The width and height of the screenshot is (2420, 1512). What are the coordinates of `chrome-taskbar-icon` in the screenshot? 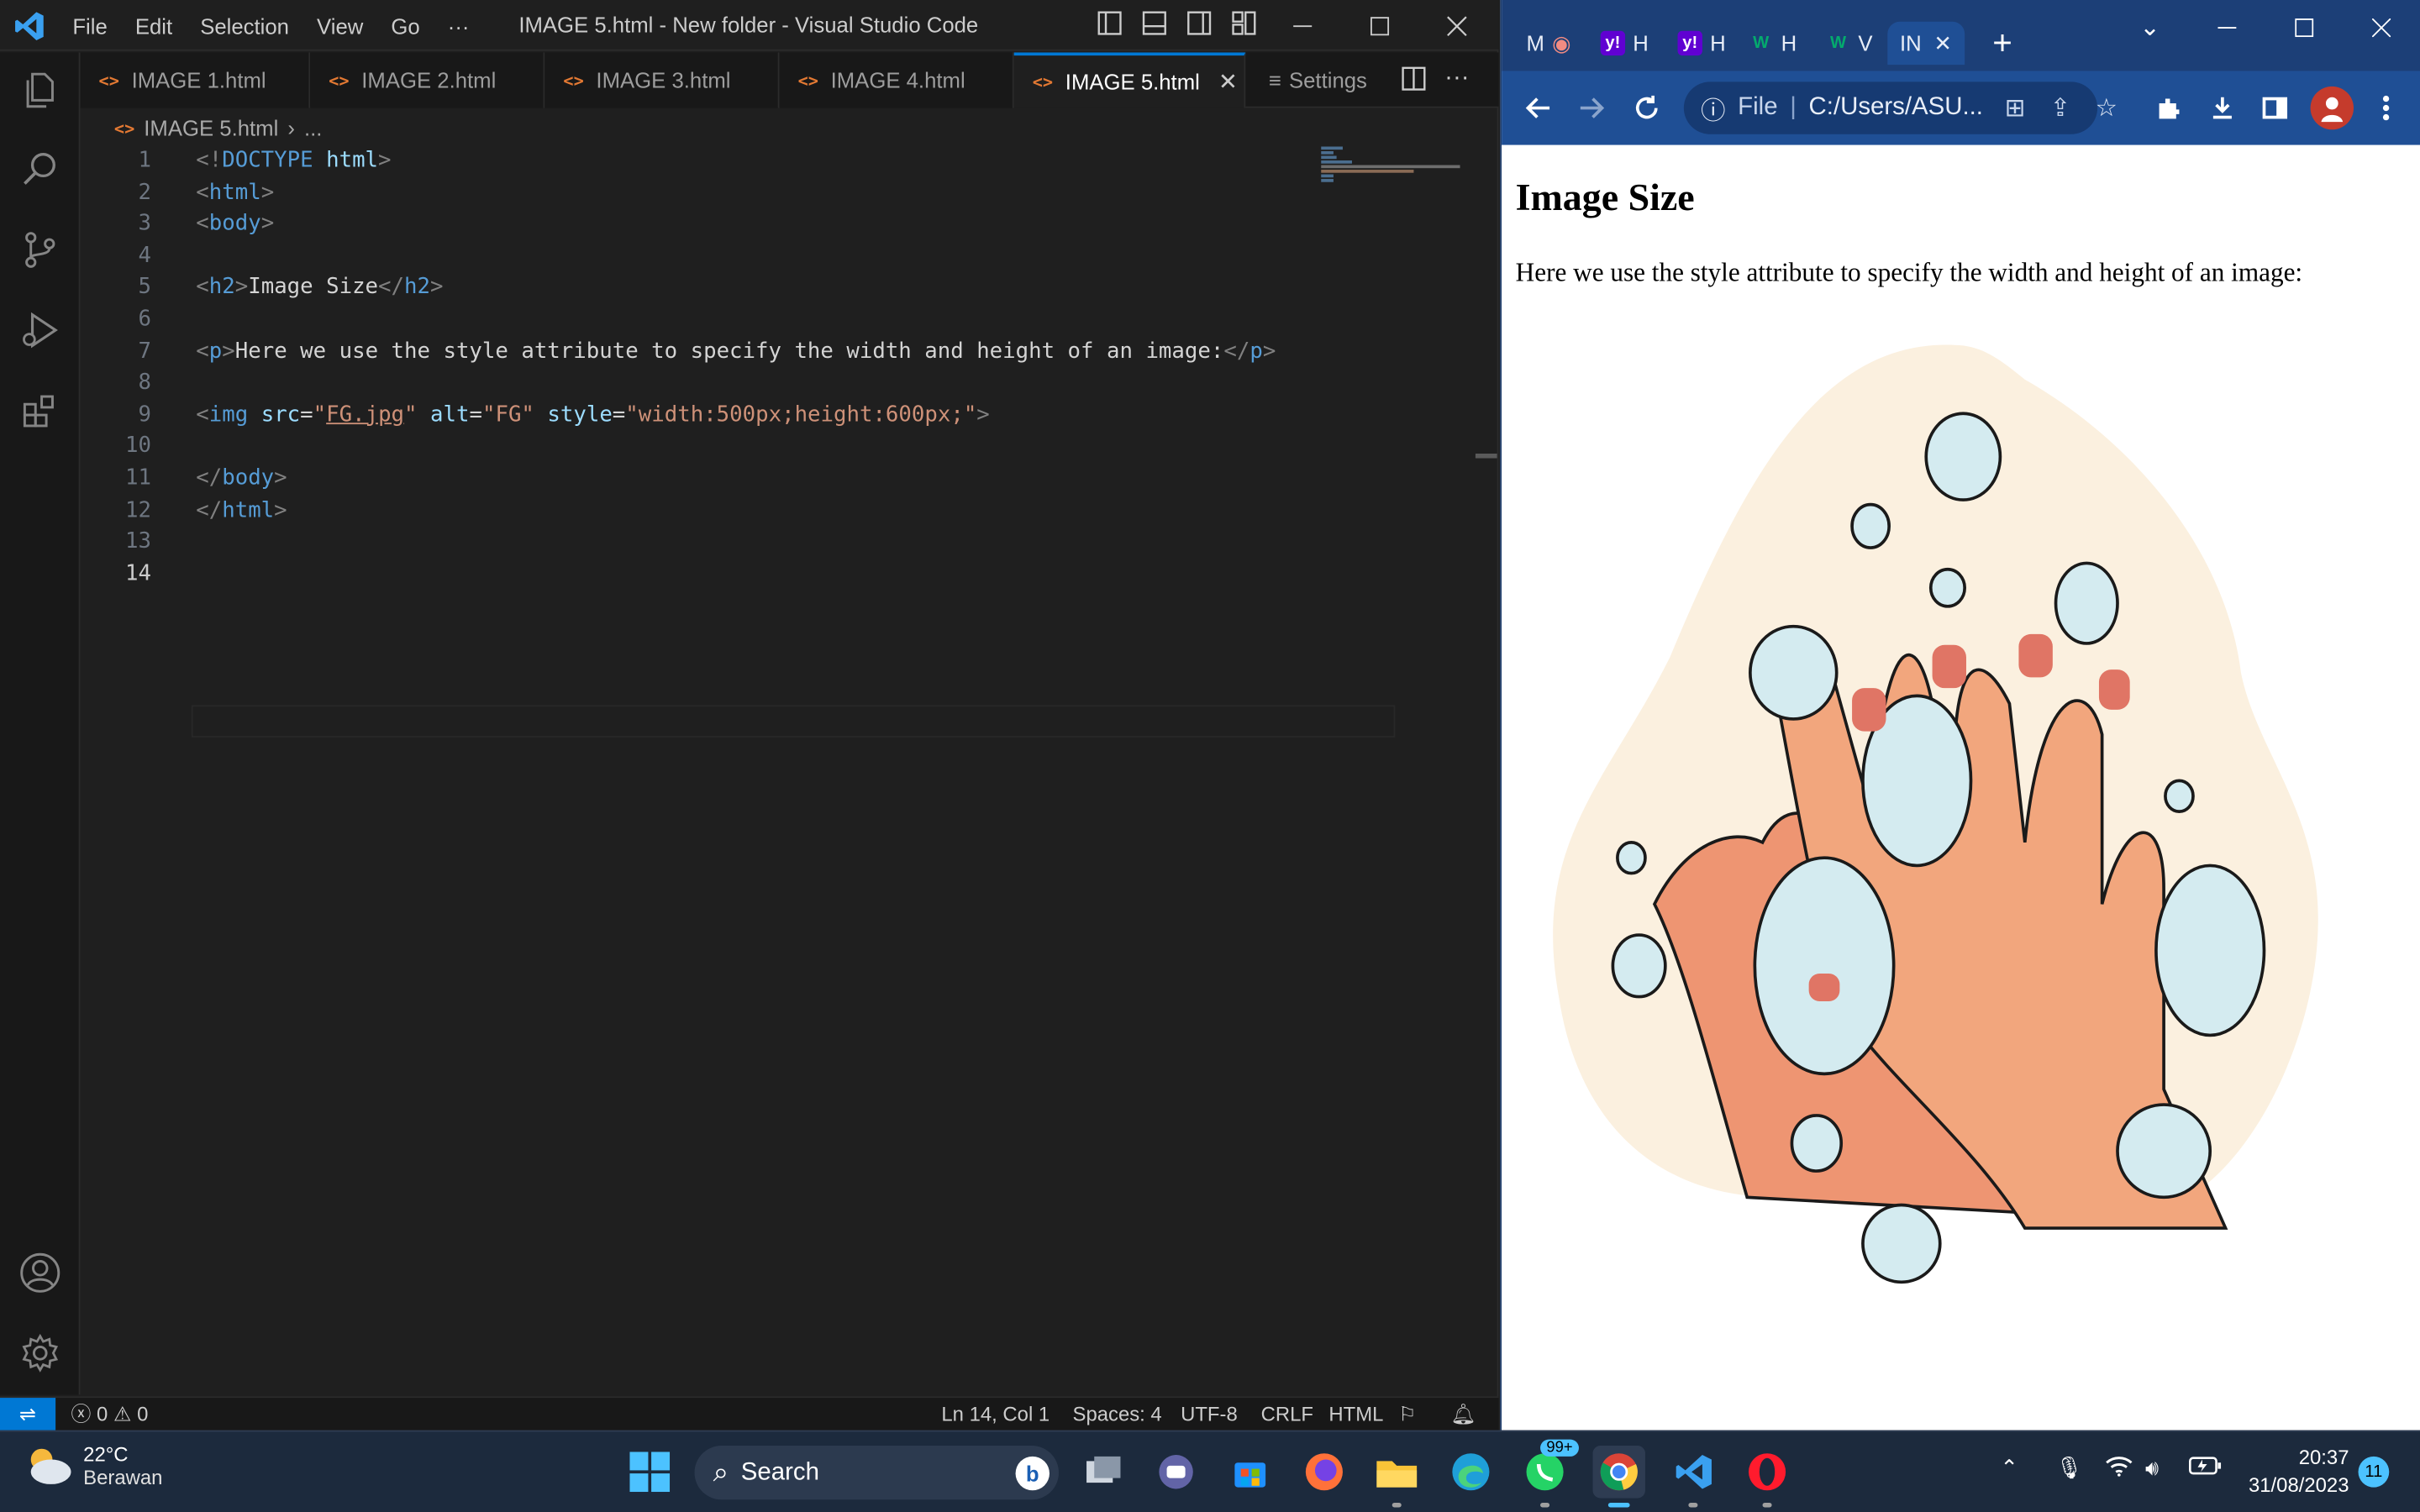 It's located at (1619, 1477).